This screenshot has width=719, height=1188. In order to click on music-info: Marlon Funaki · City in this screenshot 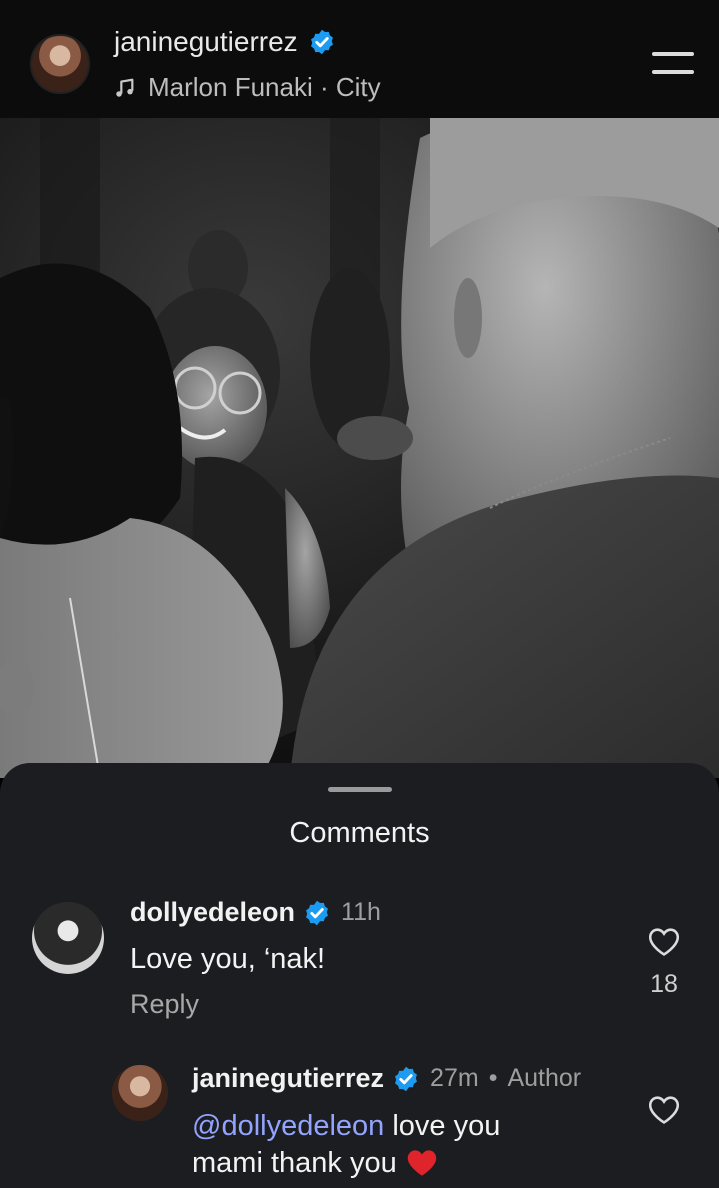, I will do `click(247, 87)`.